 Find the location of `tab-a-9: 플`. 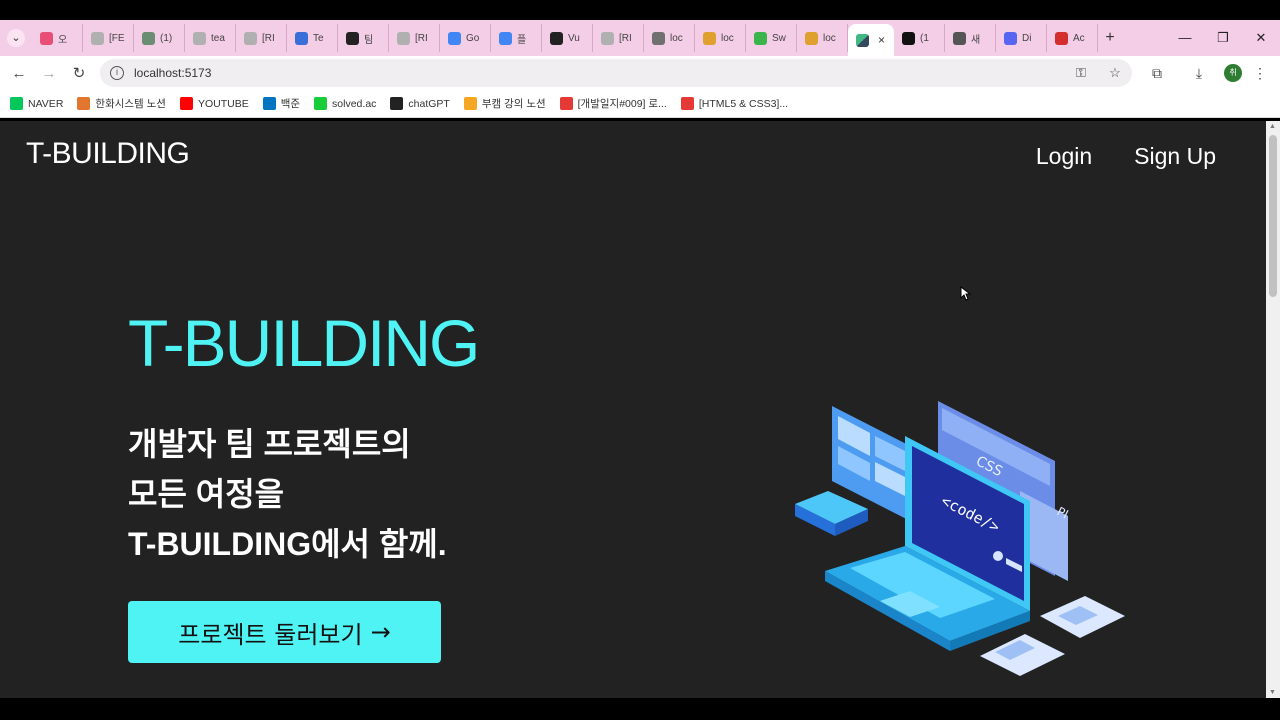

tab-a-9: 플 is located at coordinates (516, 38).